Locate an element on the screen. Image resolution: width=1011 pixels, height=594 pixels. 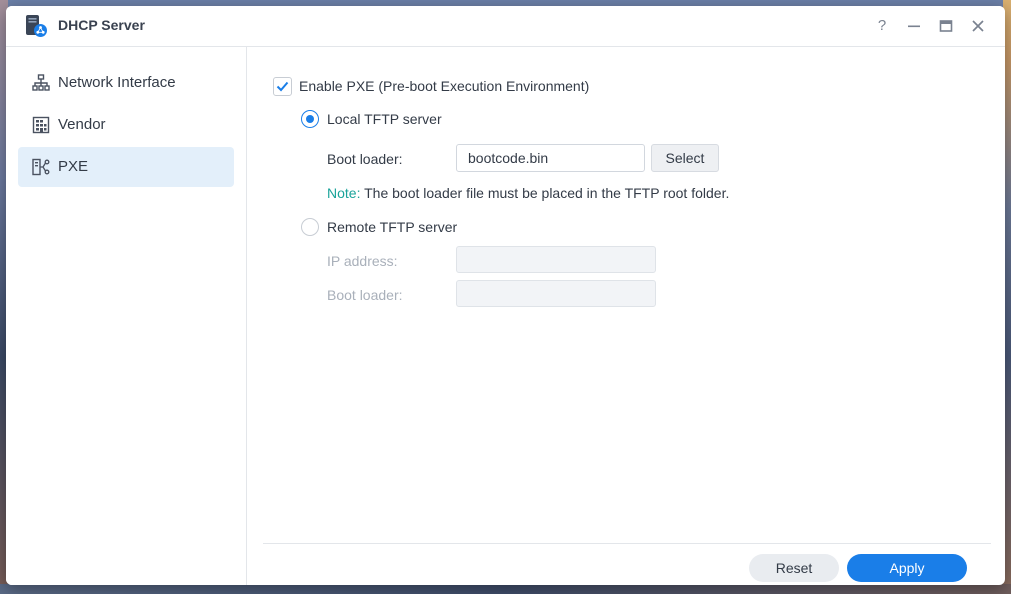
help-icon: ? is located at coordinates (882, 26).